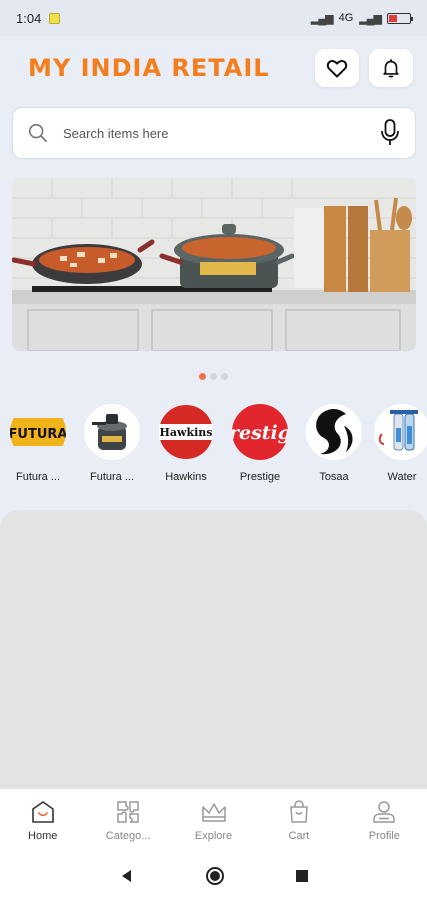 Image resolution: width=427 pixels, height=900 pixels. I want to click on prestige-logo: restig, so click(260, 432).